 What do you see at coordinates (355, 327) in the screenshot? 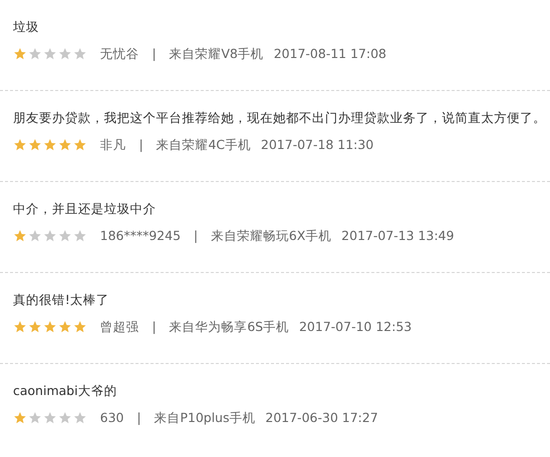
I see `review-time: 2017-07-10 12:53` at bounding box center [355, 327].